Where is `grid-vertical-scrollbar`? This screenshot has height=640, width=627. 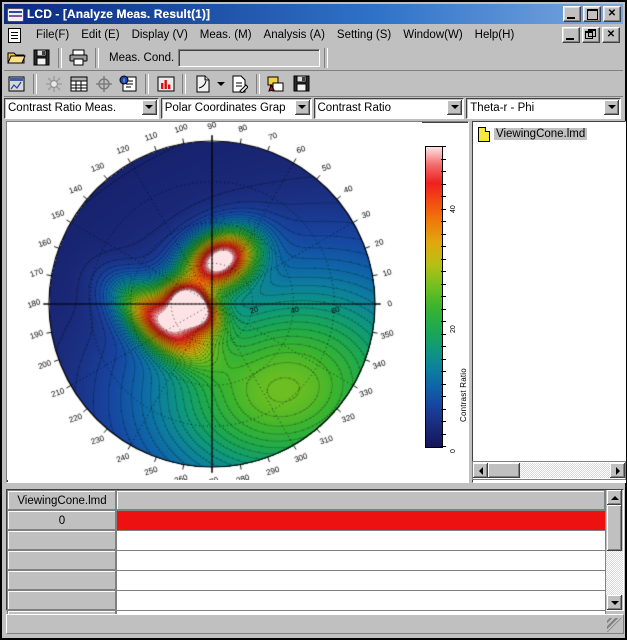
grid-vertical-scrollbar is located at coordinates (614, 550).